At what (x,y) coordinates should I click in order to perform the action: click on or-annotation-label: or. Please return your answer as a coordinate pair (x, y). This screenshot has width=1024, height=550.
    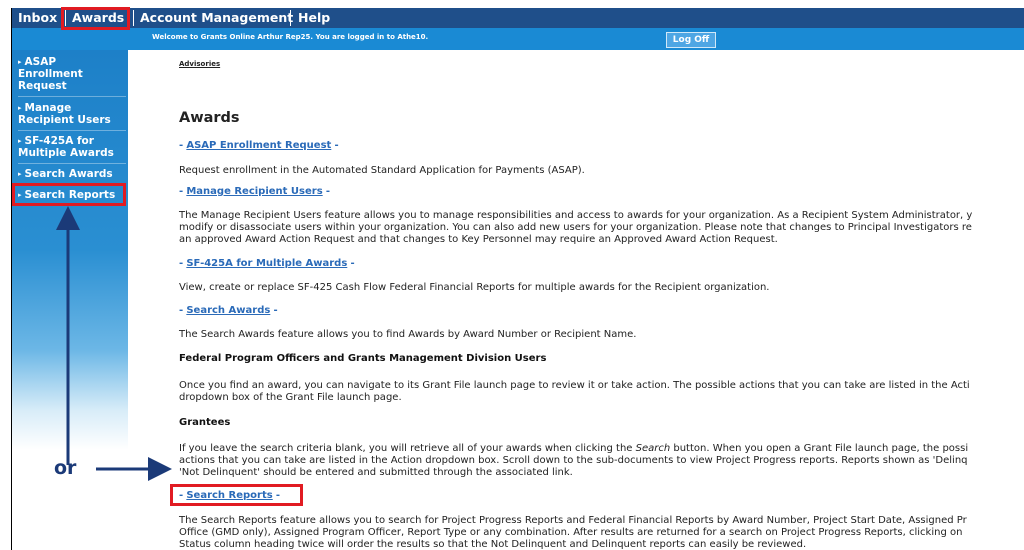
    Looking at the image, I should click on (65, 468).